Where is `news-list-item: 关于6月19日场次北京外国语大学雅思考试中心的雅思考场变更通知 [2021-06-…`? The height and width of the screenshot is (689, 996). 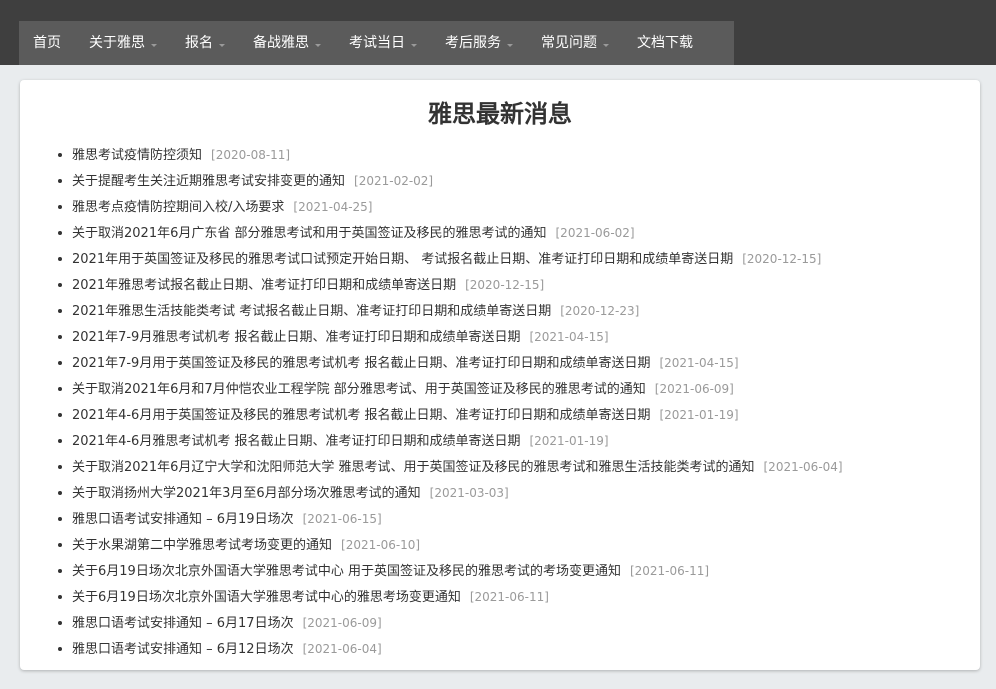 news-list-item: 关于6月19日场次北京外国语大学雅思考试中心的雅思考场变更通知 [2021-06-… is located at coordinates (448, 597).